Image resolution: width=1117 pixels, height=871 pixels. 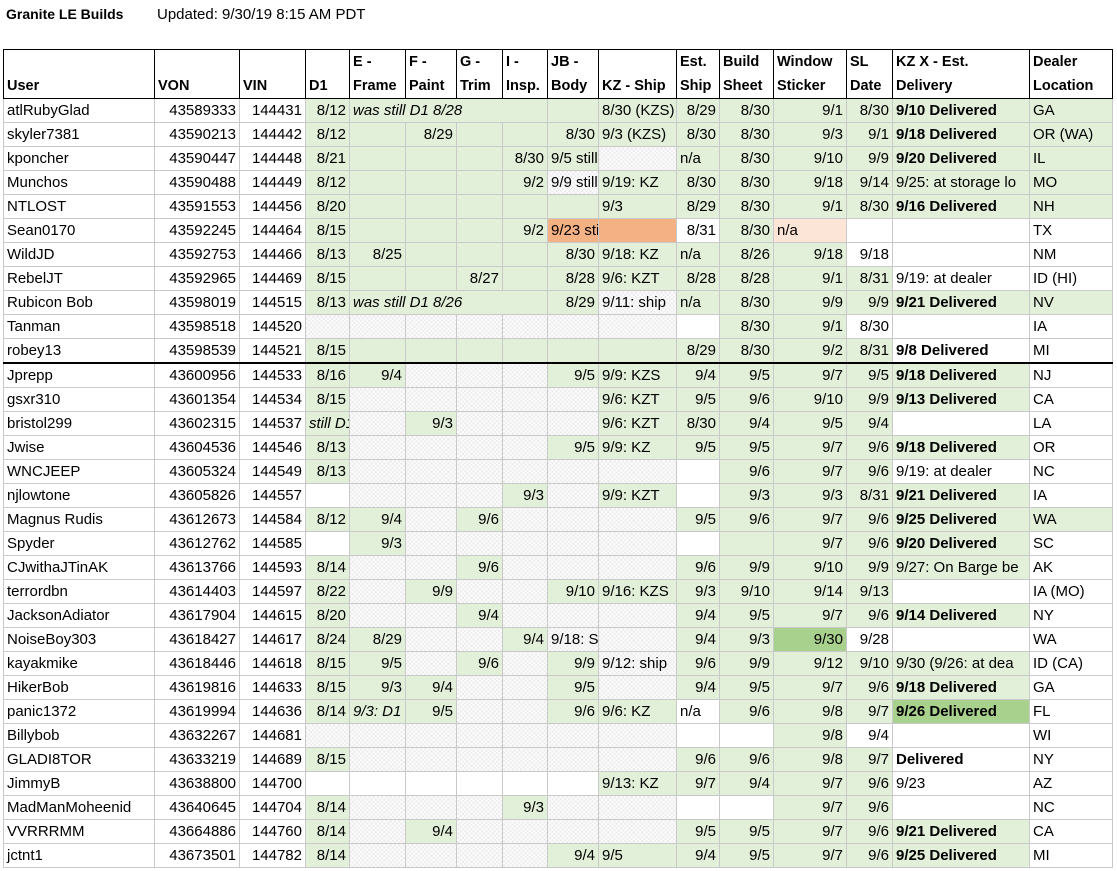 What do you see at coordinates (272, 326) in the screenshot?
I see `table-cell: 144520` at bounding box center [272, 326].